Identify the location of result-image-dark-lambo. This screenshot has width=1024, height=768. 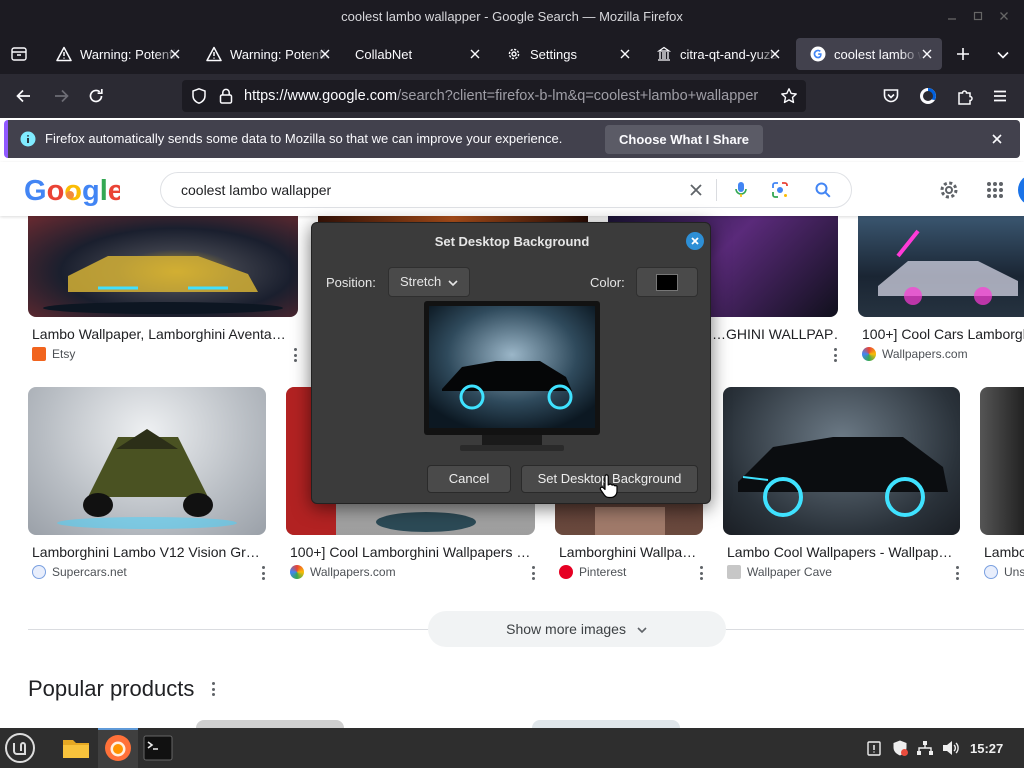
(1002, 461).